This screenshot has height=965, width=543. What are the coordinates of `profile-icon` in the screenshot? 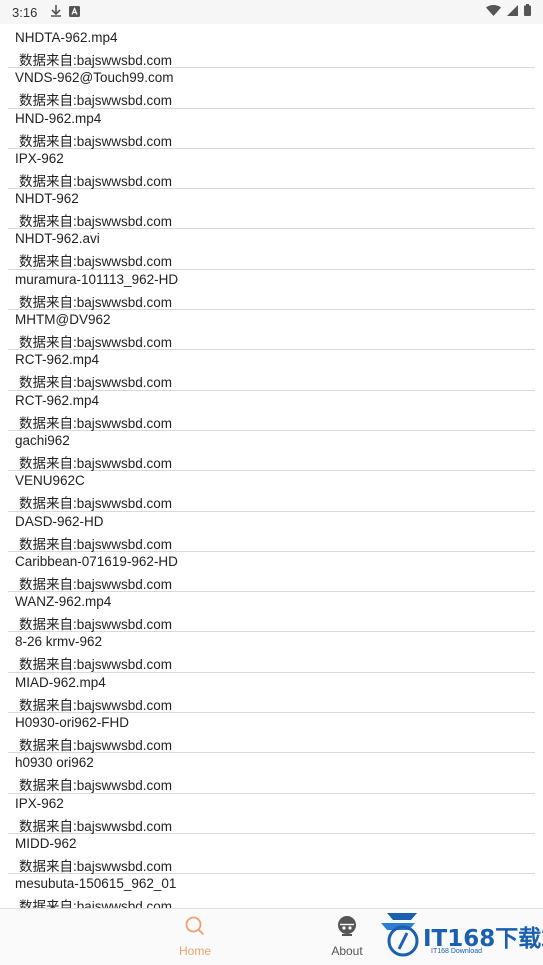 It's located at (347, 928).